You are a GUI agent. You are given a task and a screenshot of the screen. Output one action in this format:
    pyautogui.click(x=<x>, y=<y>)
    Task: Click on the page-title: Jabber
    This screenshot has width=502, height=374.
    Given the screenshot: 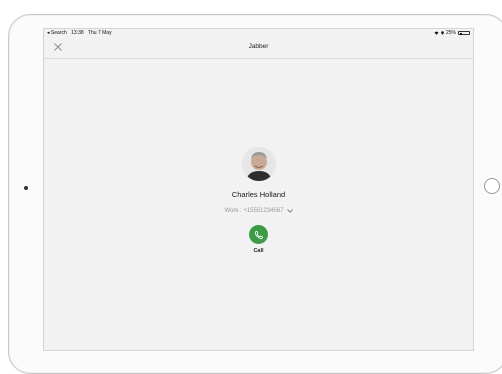 What is the action you would take?
    pyautogui.click(x=258, y=46)
    